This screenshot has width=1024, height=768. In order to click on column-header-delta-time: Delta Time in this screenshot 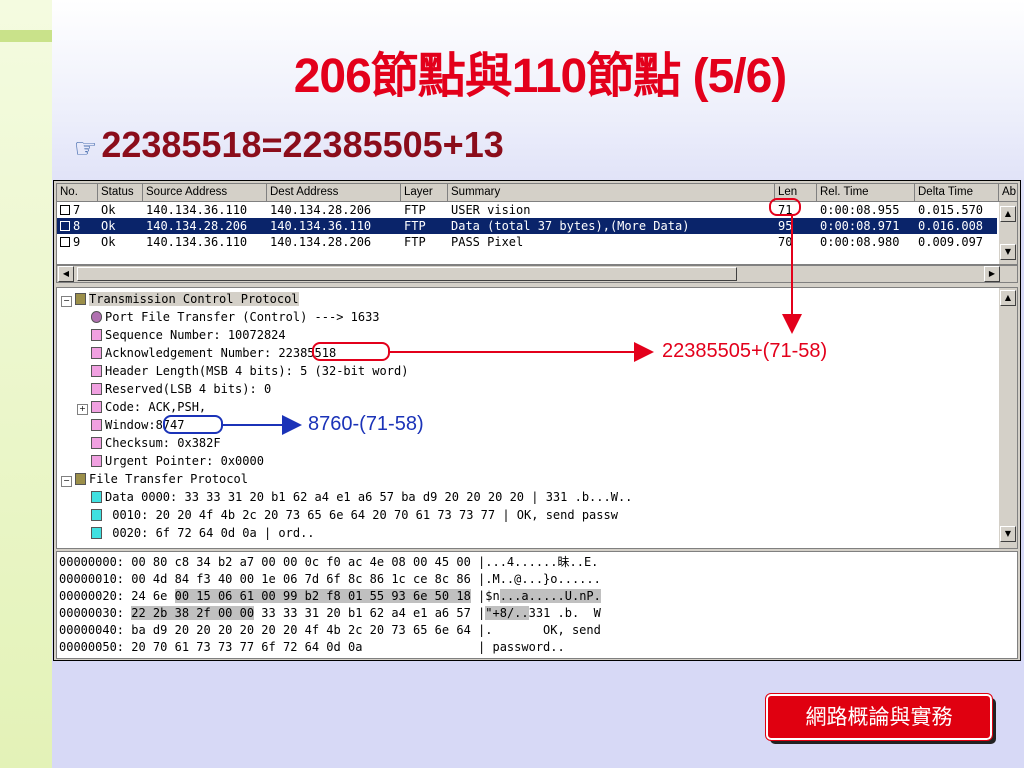, I will do `click(957, 192)`.